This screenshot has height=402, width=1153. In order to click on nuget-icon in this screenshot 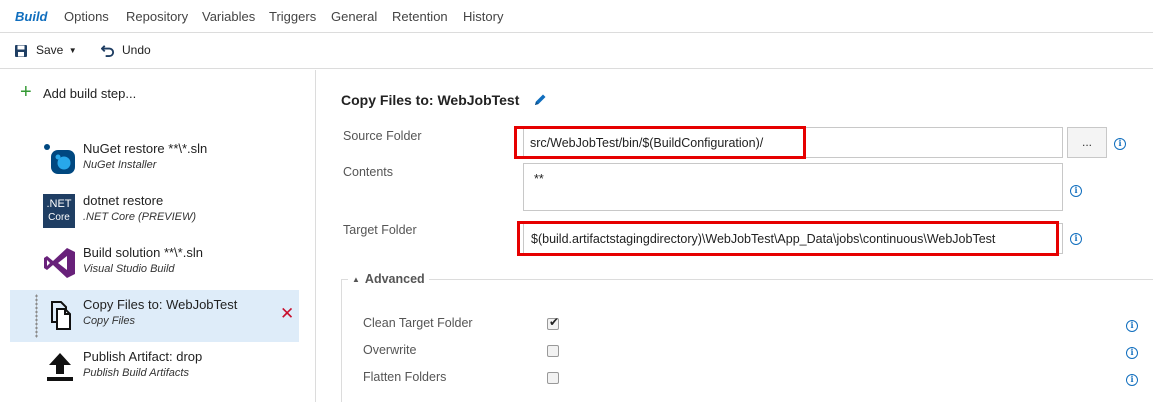, I will do `click(59, 159)`.